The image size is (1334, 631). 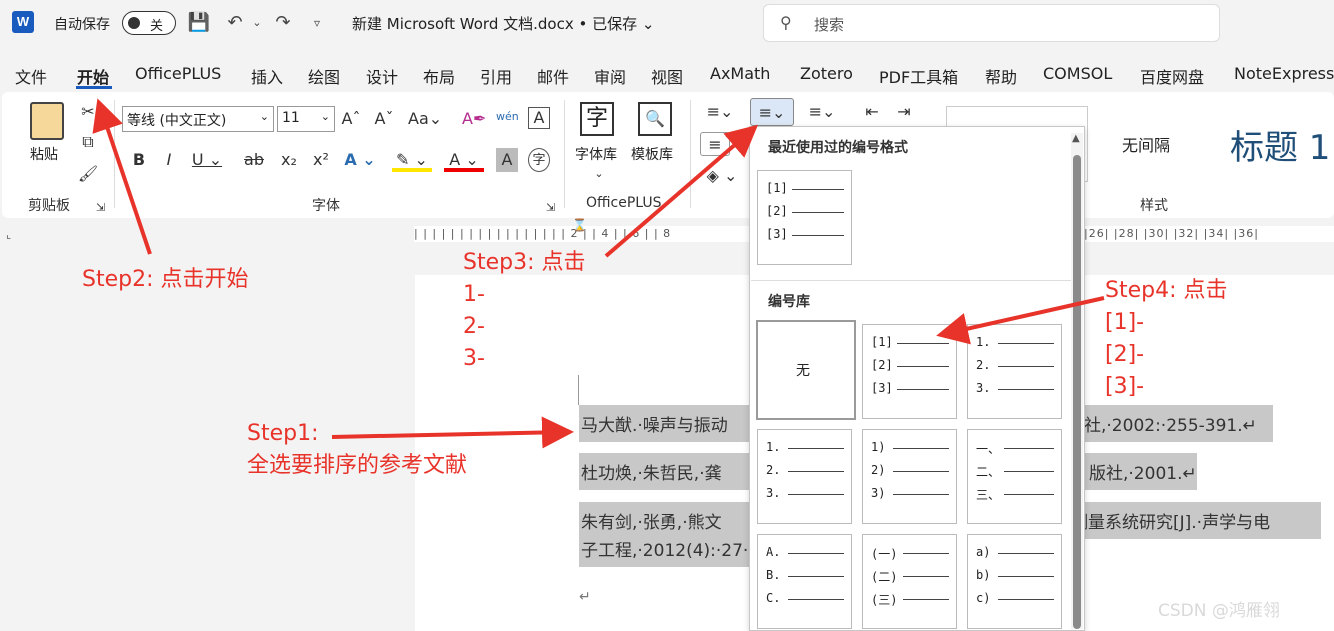 What do you see at coordinates (165, 279) in the screenshot?
I see `annotation-step2: Step2: 点击开始` at bounding box center [165, 279].